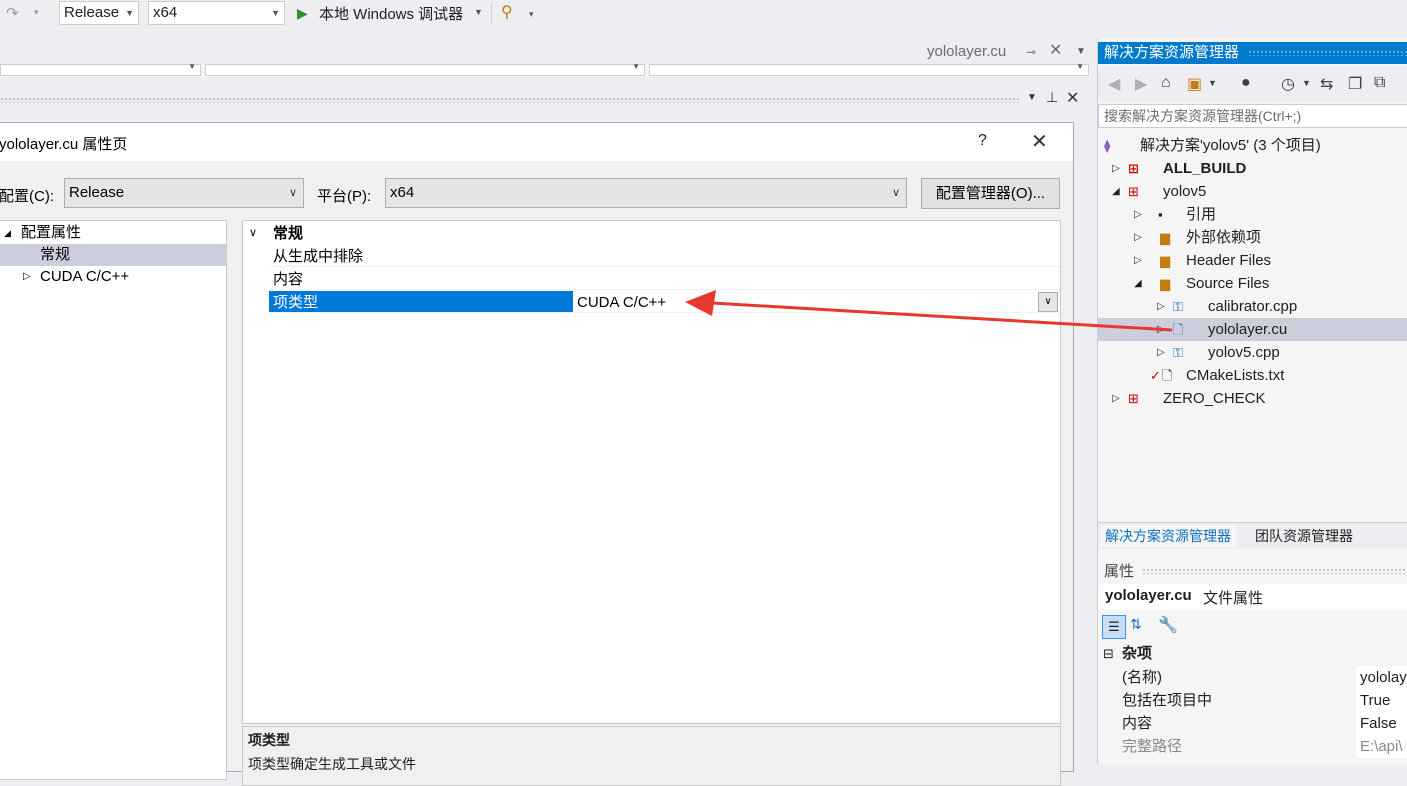 This screenshot has height=786, width=1407. I want to click on solution-explorer-toolbar: ◀ ▶ ⌂ ▣ ▼ ● ◷ ▼ ⇆ ❐ ⧉, so click(1252, 84).